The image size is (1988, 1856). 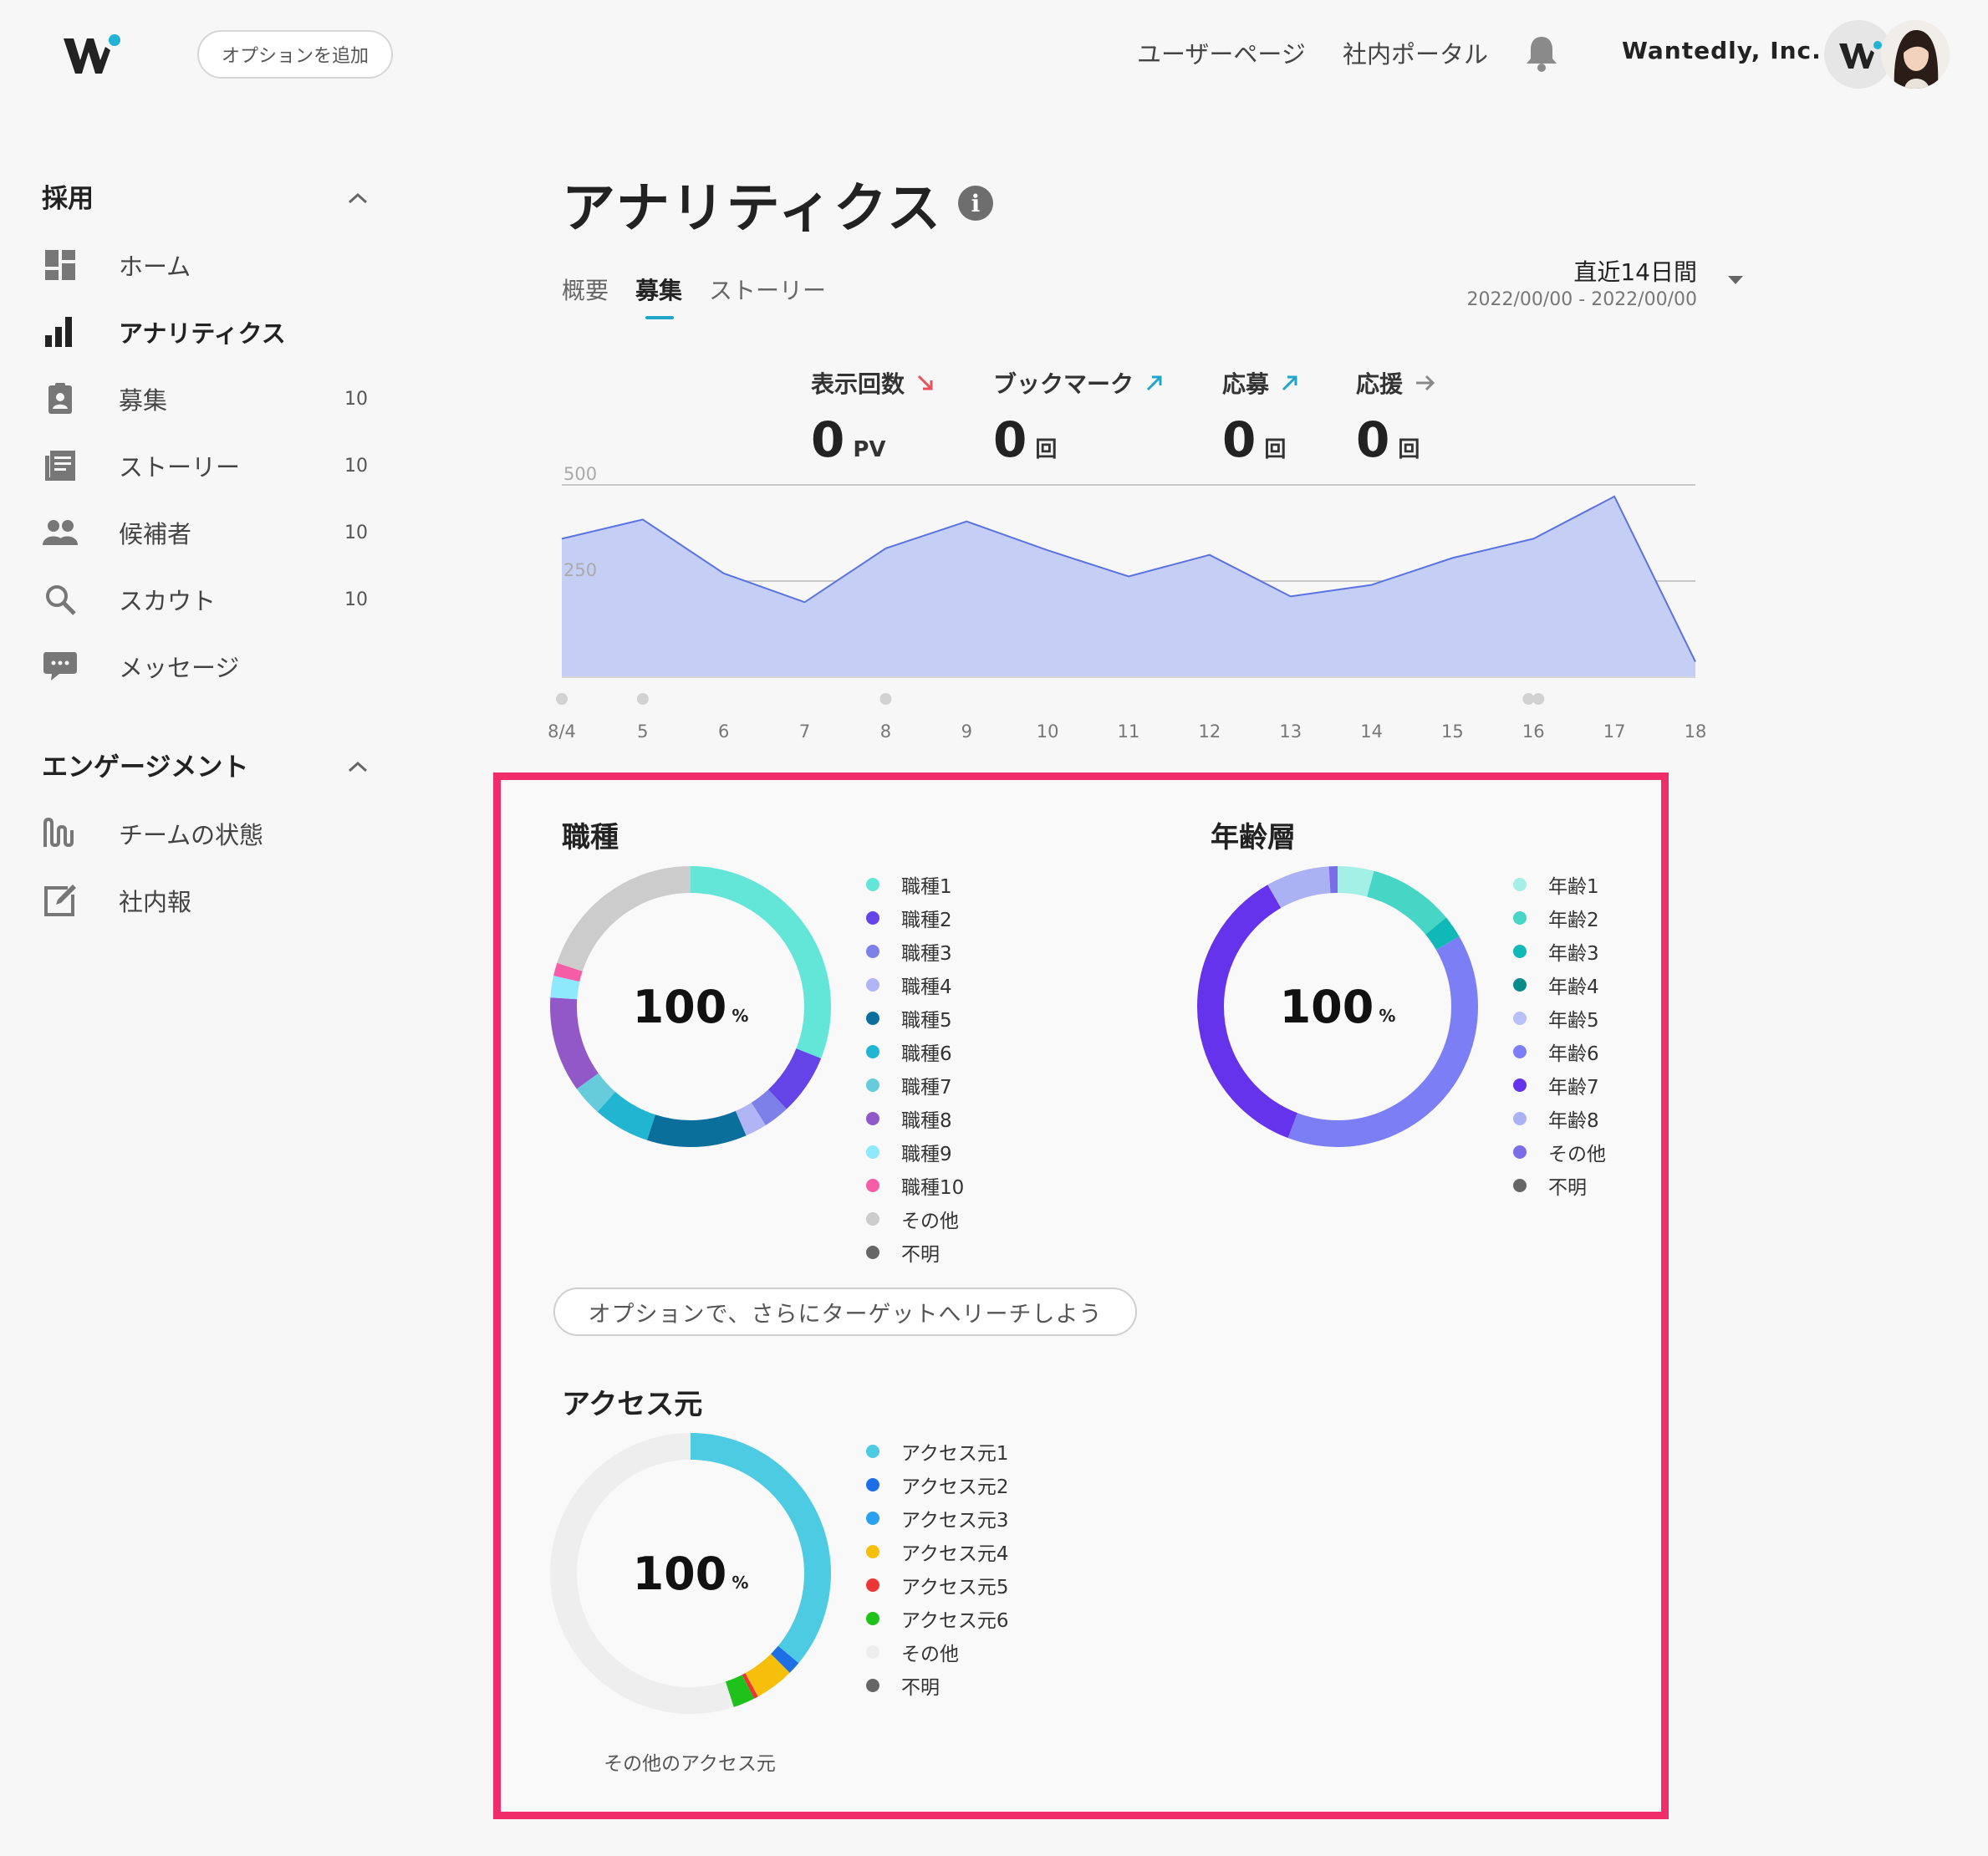 I want to click on user-avatar, so click(x=1915, y=54).